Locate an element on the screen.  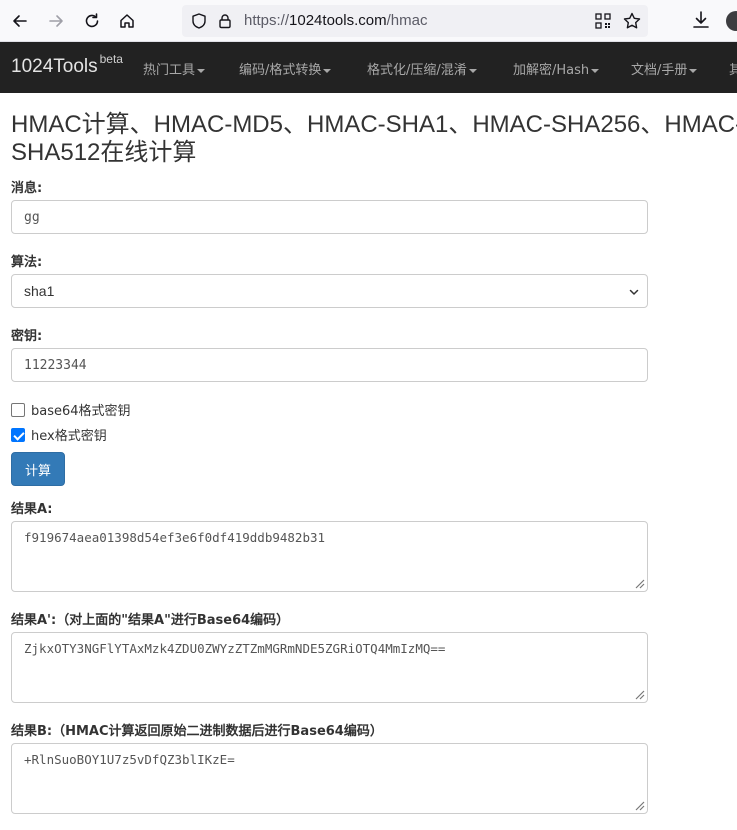
reload-button is located at coordinates (92, 21).